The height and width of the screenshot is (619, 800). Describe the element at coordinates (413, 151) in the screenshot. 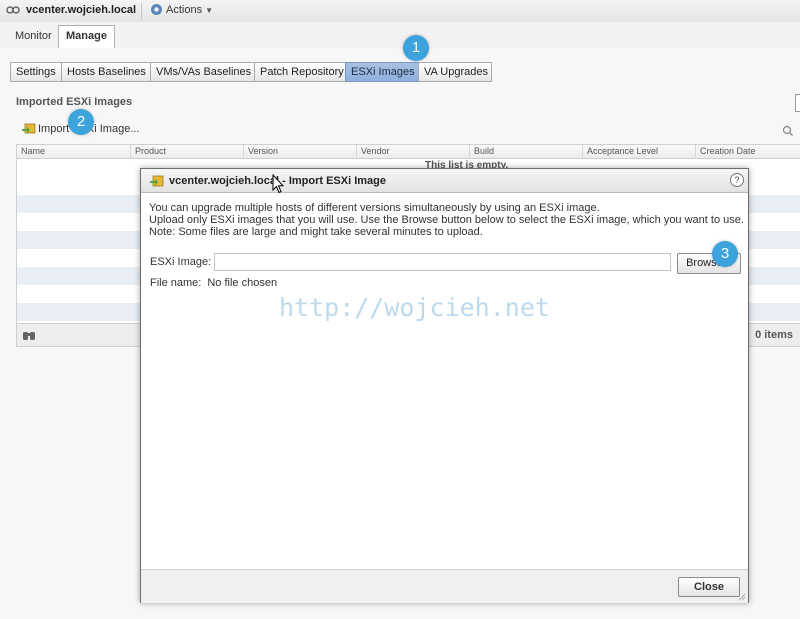

I see `column-header-vendor: Vendor` at that location.